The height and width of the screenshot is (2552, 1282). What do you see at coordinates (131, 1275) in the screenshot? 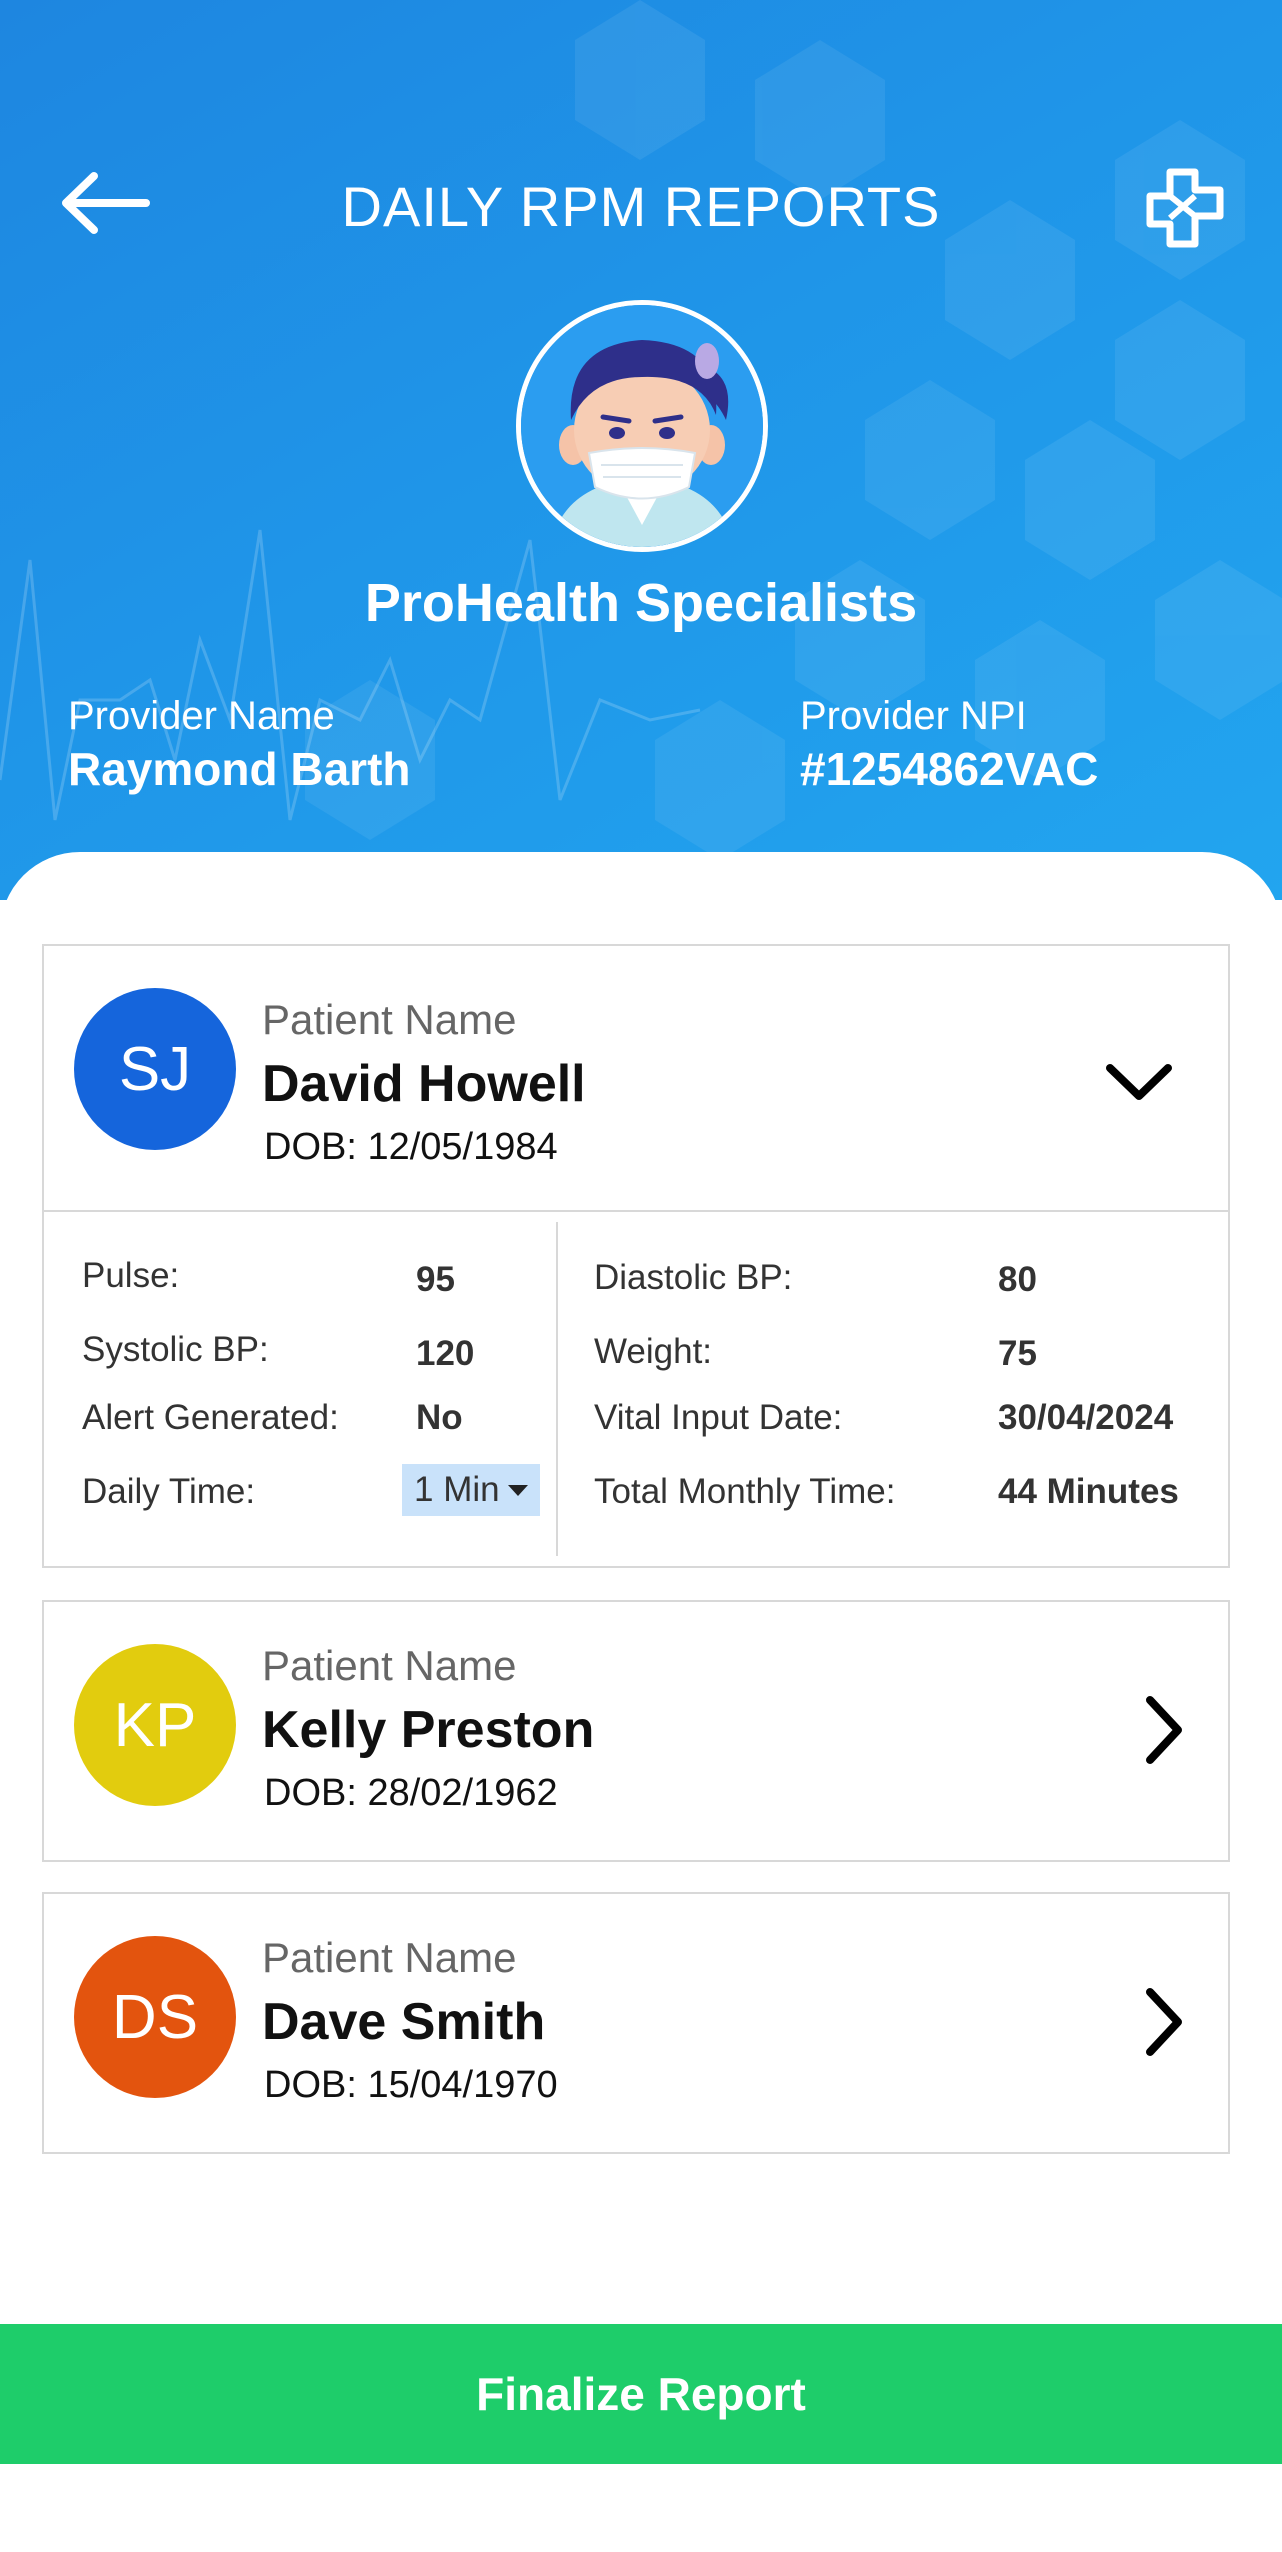
I see `vital-label: Pulse:` at bounding box center [131, 1275].